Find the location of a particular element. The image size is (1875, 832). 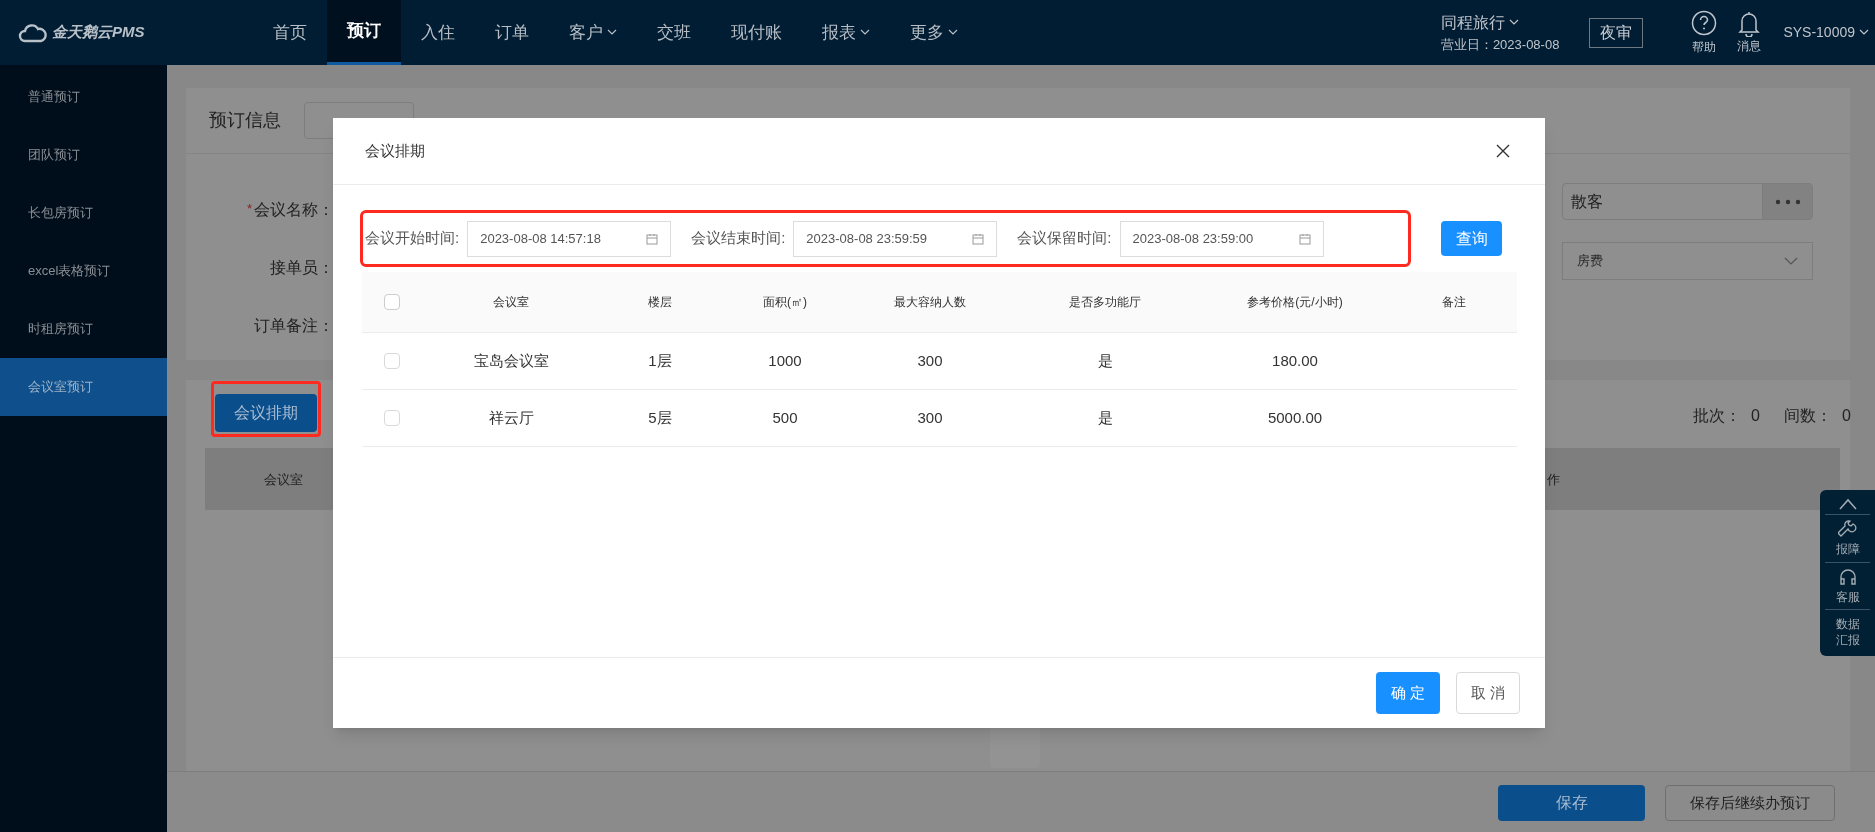

field-label: 接单员： is located at coordinates (302, 268).